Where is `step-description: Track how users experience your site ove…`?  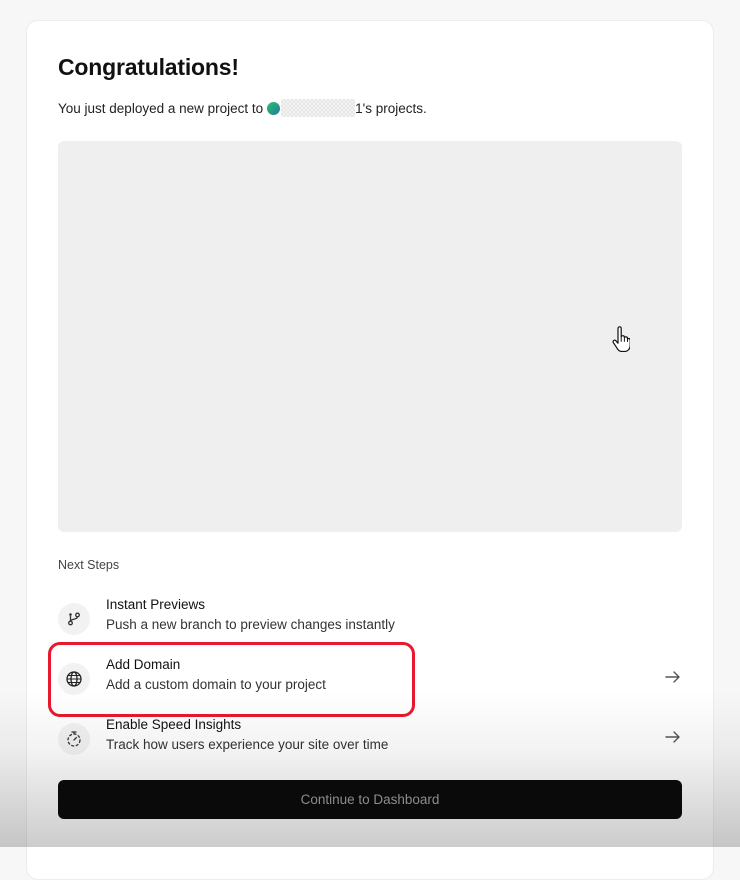
step-description: Track how users experience your site ove… is located at coordinates (247, 744).